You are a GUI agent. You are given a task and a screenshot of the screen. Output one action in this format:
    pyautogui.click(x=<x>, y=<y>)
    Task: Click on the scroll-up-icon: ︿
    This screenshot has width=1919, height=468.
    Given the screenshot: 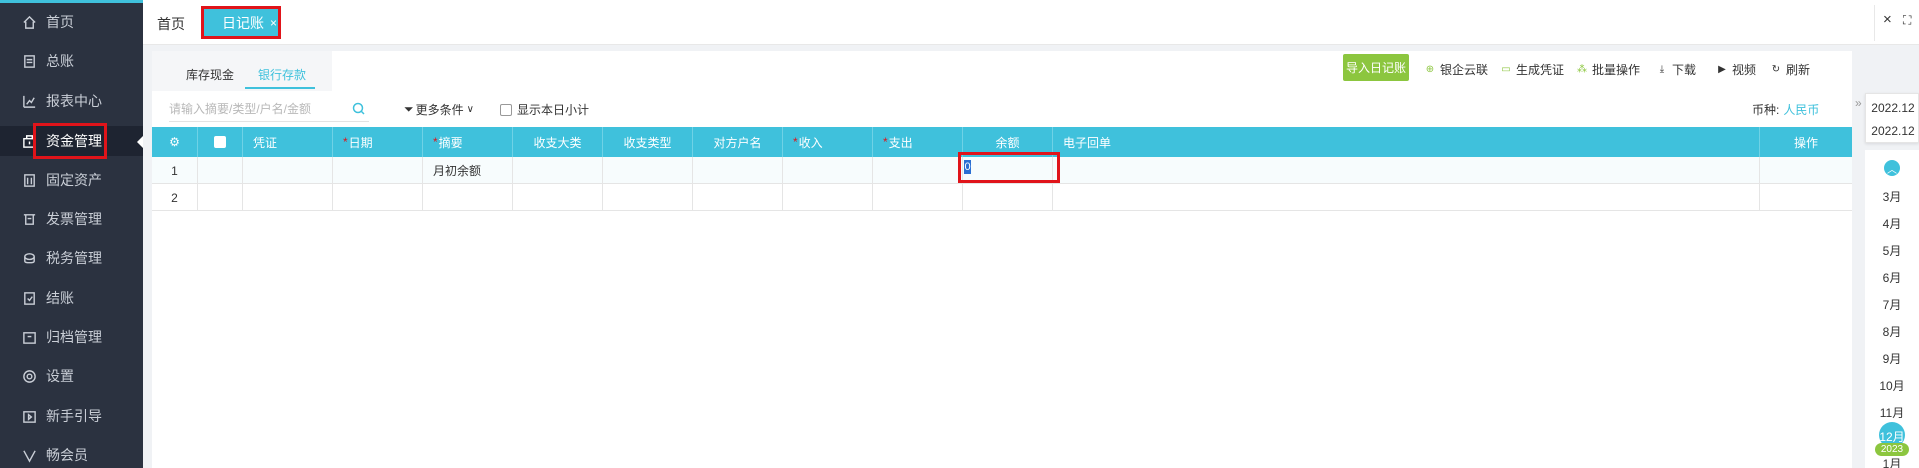 What is the action you would take?
    pyautogui.click(x=1892, y=168)
    